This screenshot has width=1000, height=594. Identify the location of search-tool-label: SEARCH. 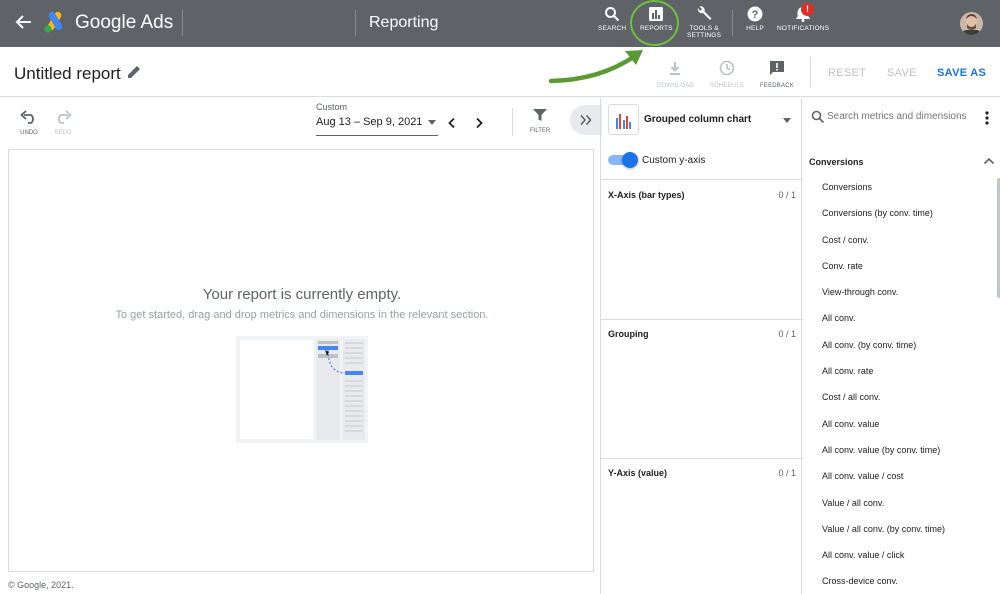
(612, 28).